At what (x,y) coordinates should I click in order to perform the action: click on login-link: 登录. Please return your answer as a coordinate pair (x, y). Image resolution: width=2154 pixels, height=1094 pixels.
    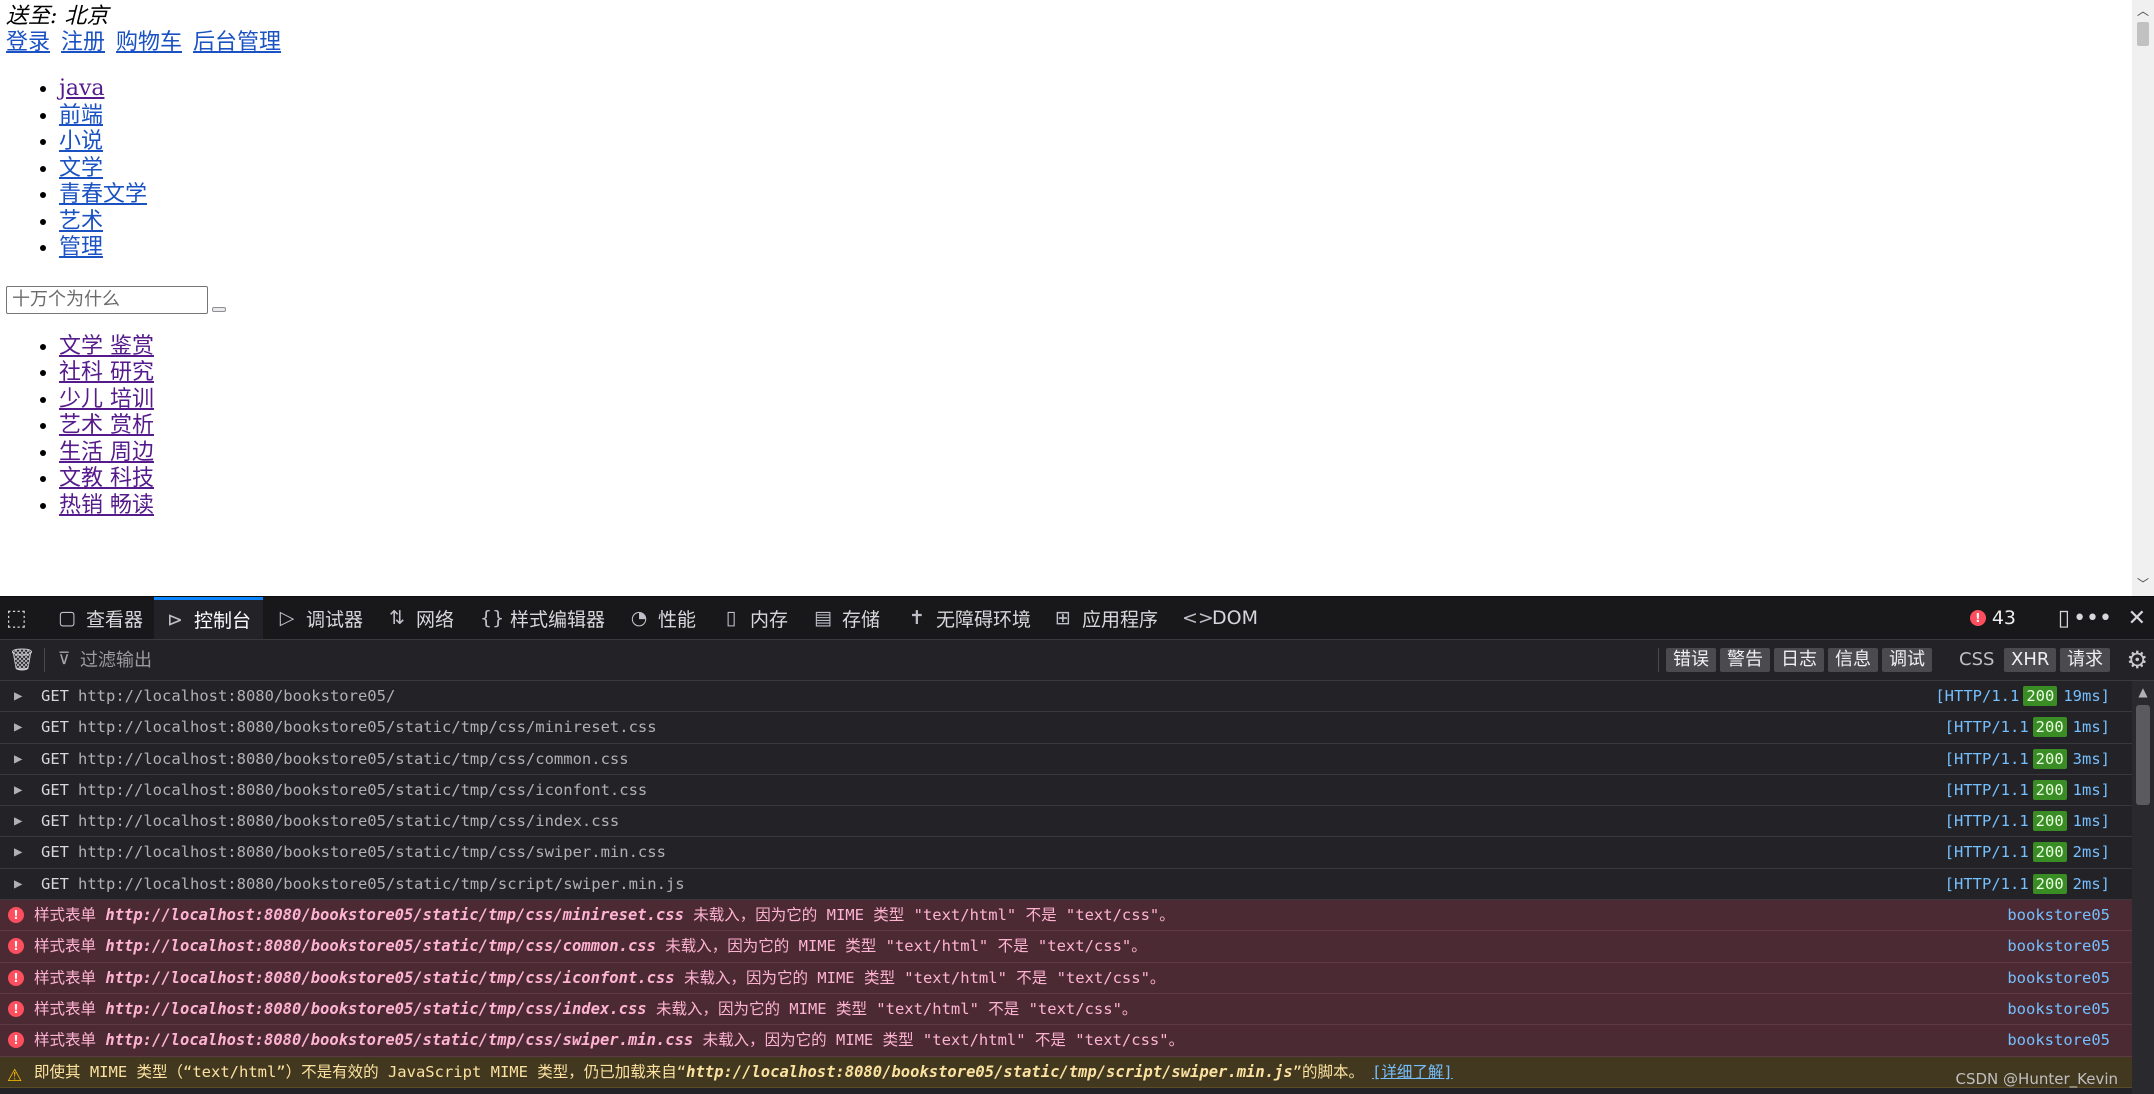
    Looking at the image, I should click on (28, 42).